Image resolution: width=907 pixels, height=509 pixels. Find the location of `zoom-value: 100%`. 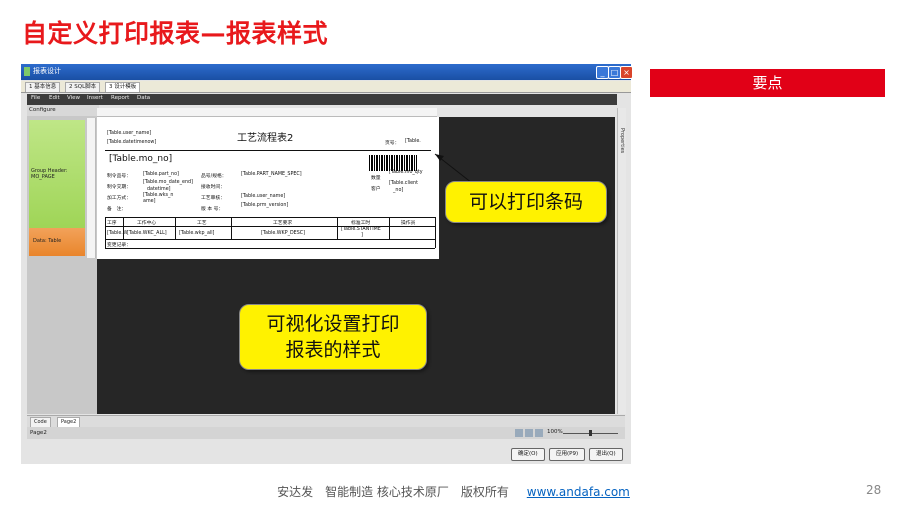

zoom-value: 100% is located at coordinates (555, 432).